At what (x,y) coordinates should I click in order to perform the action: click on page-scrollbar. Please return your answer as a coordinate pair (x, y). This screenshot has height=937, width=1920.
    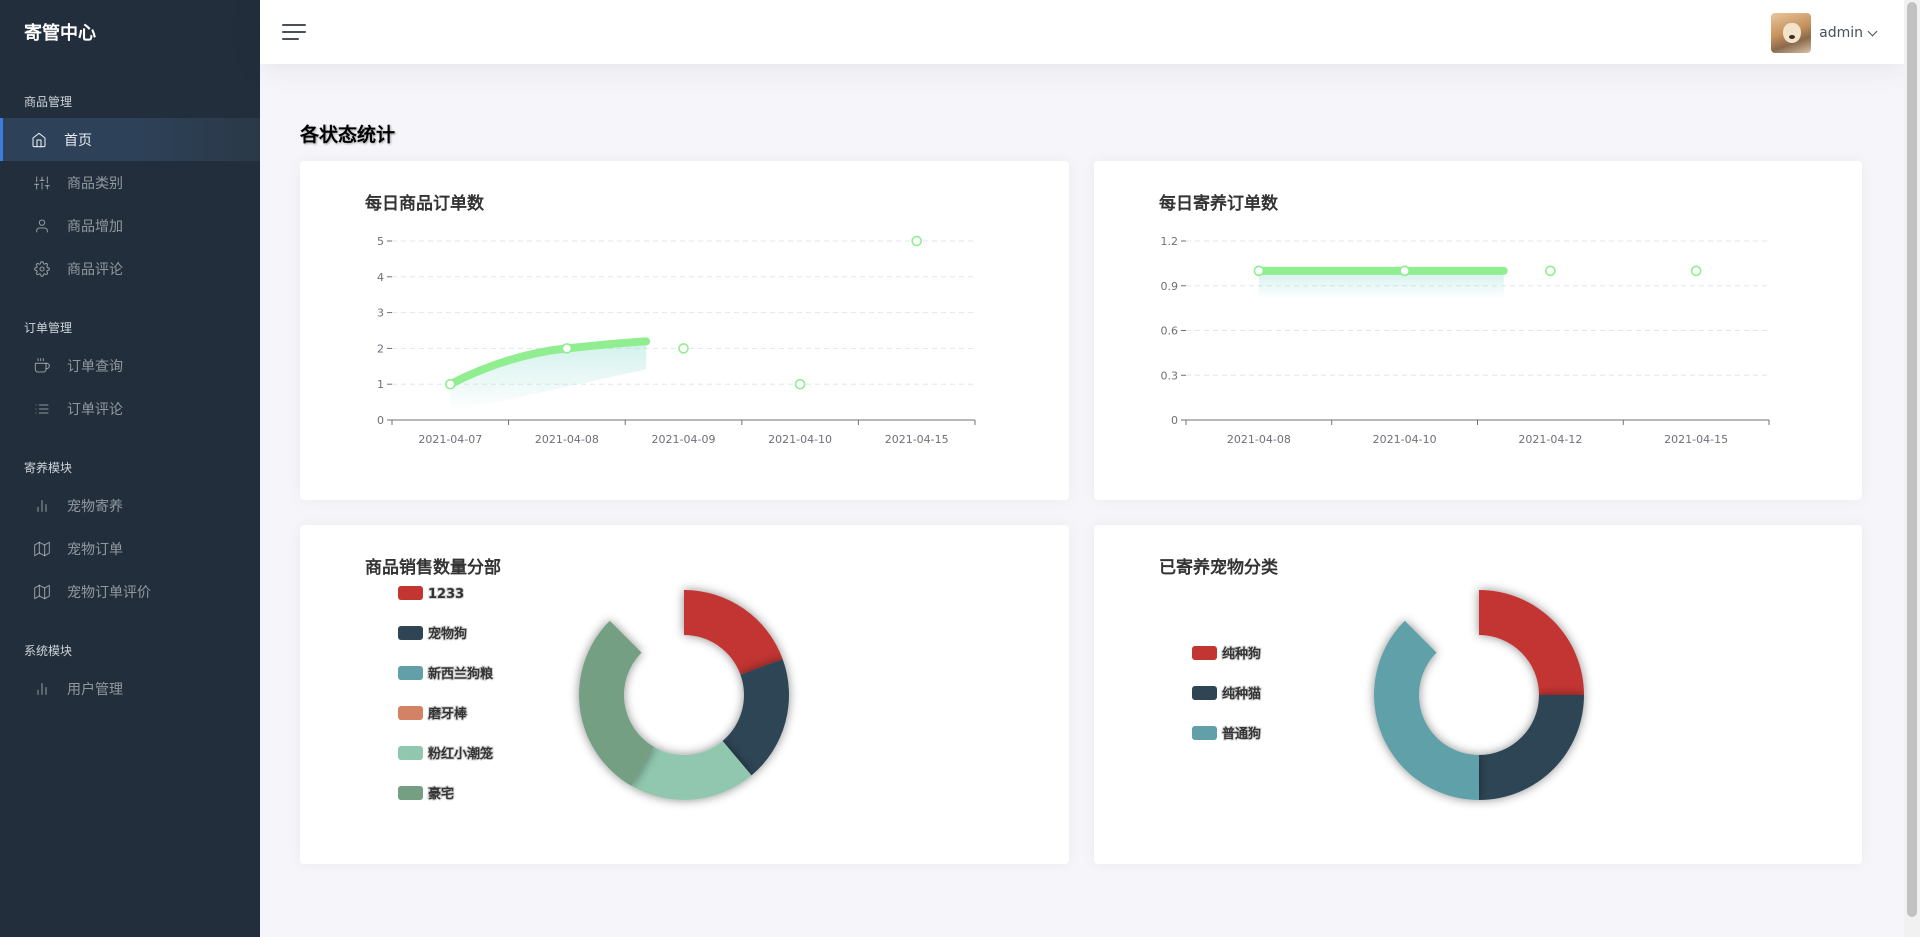
    Looking at the image, I should click on (1912, 468).